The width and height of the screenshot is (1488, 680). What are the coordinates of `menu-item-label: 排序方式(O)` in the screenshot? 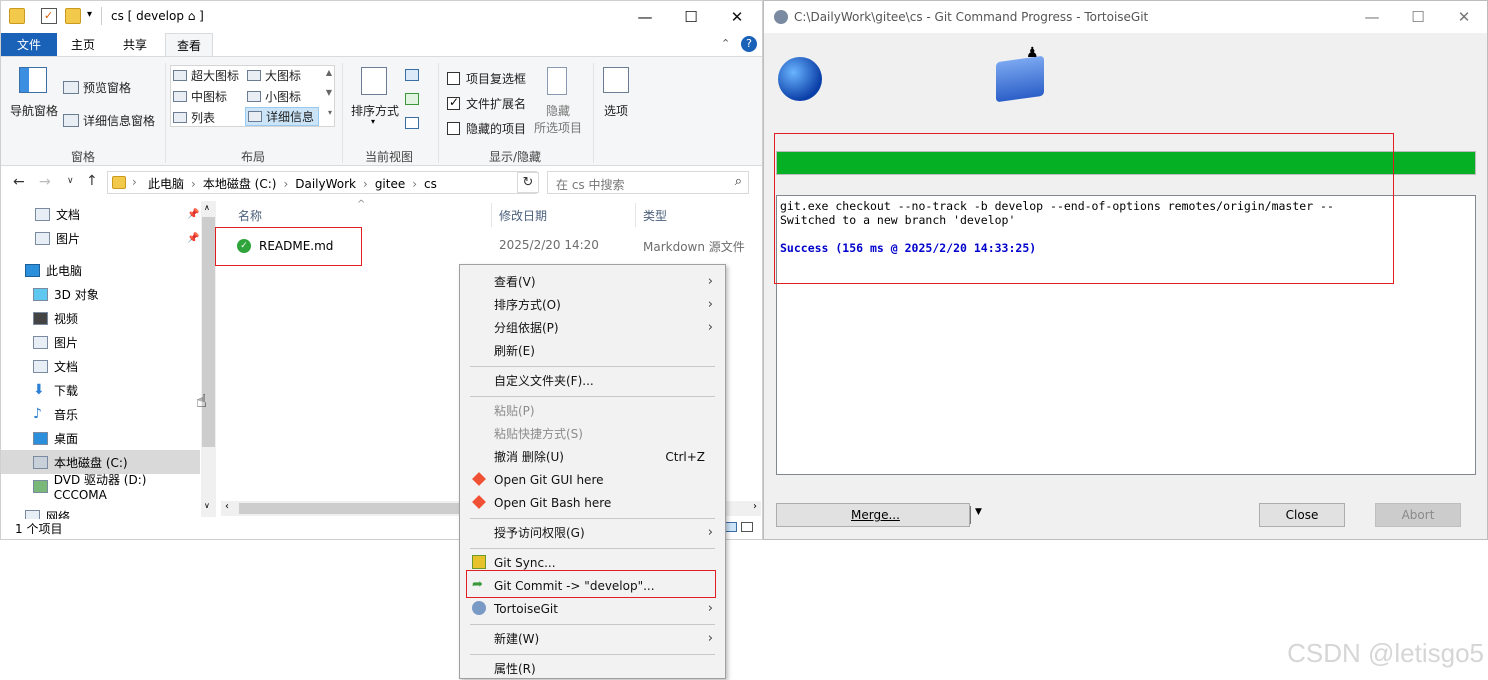 It's located at (527, 304).